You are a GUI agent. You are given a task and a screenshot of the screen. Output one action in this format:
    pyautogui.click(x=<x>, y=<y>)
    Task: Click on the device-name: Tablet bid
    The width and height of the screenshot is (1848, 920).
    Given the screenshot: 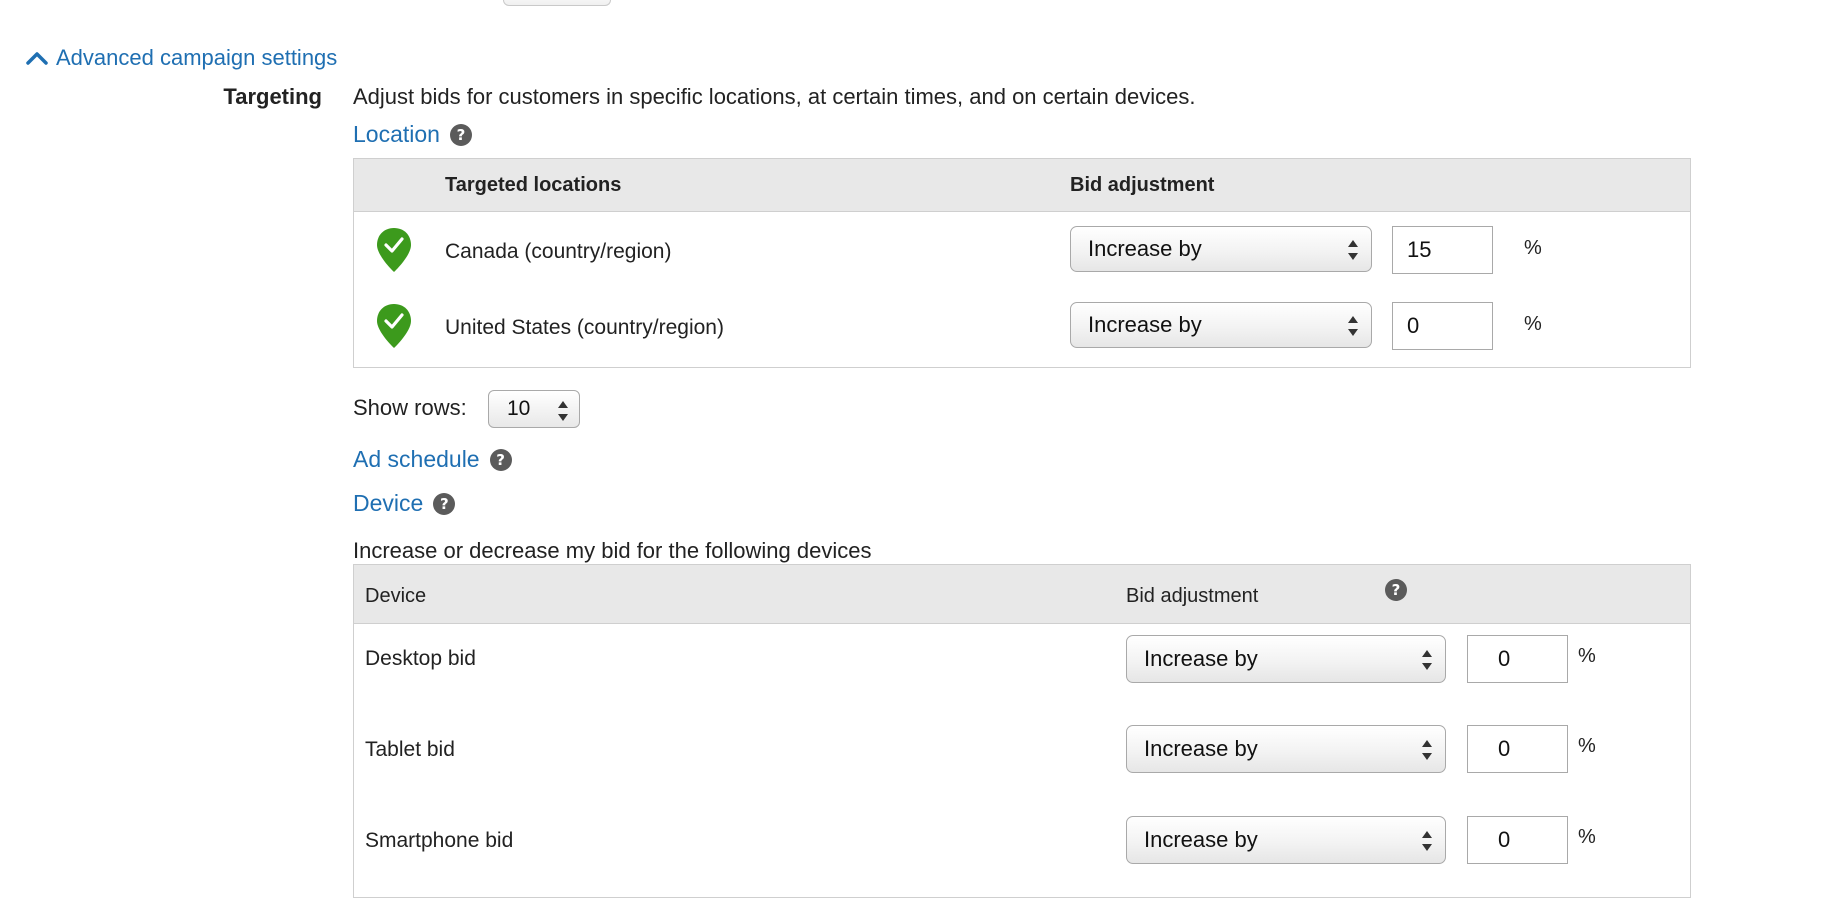 What is the action you would take?
    pyautogui.click(x=410, y=749)
    